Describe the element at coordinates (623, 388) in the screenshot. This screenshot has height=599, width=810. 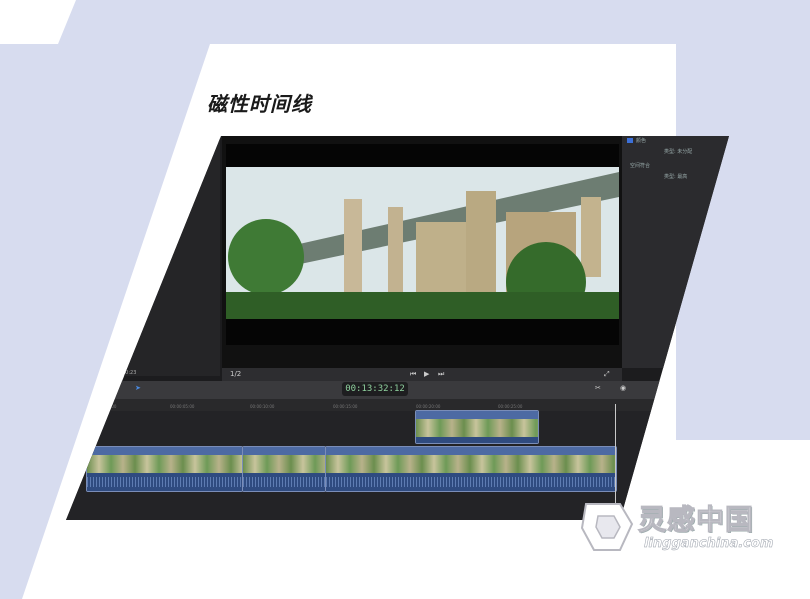
I see `visibility-icon: ◉` at that location.